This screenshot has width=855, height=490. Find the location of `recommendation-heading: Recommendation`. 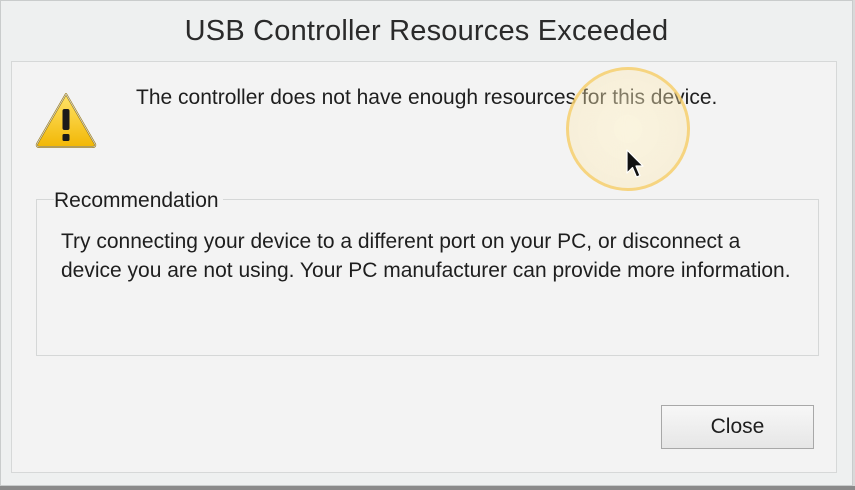

recommendation-heading: Recommendation is located at coordinates (138, 201).